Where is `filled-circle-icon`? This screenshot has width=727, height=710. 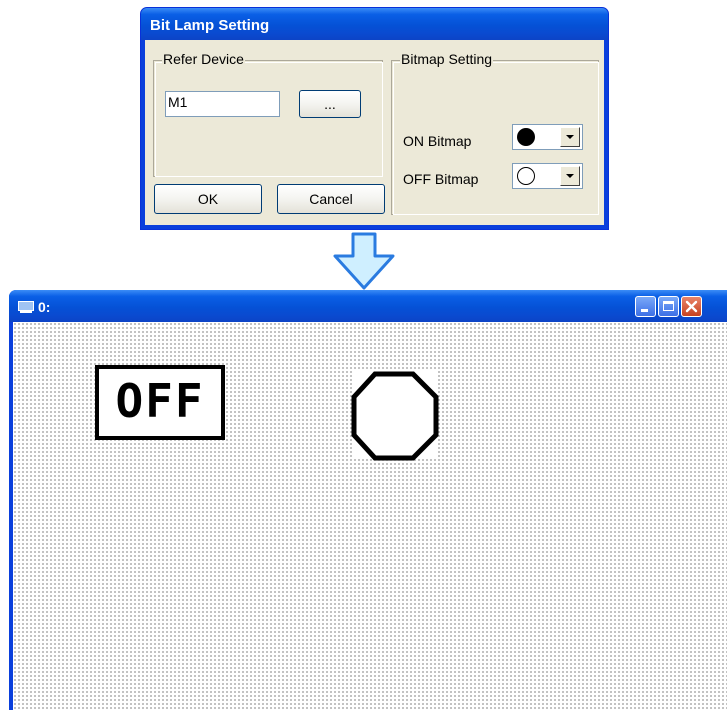
filled-circle-icon is located at coordinates (526, 137).